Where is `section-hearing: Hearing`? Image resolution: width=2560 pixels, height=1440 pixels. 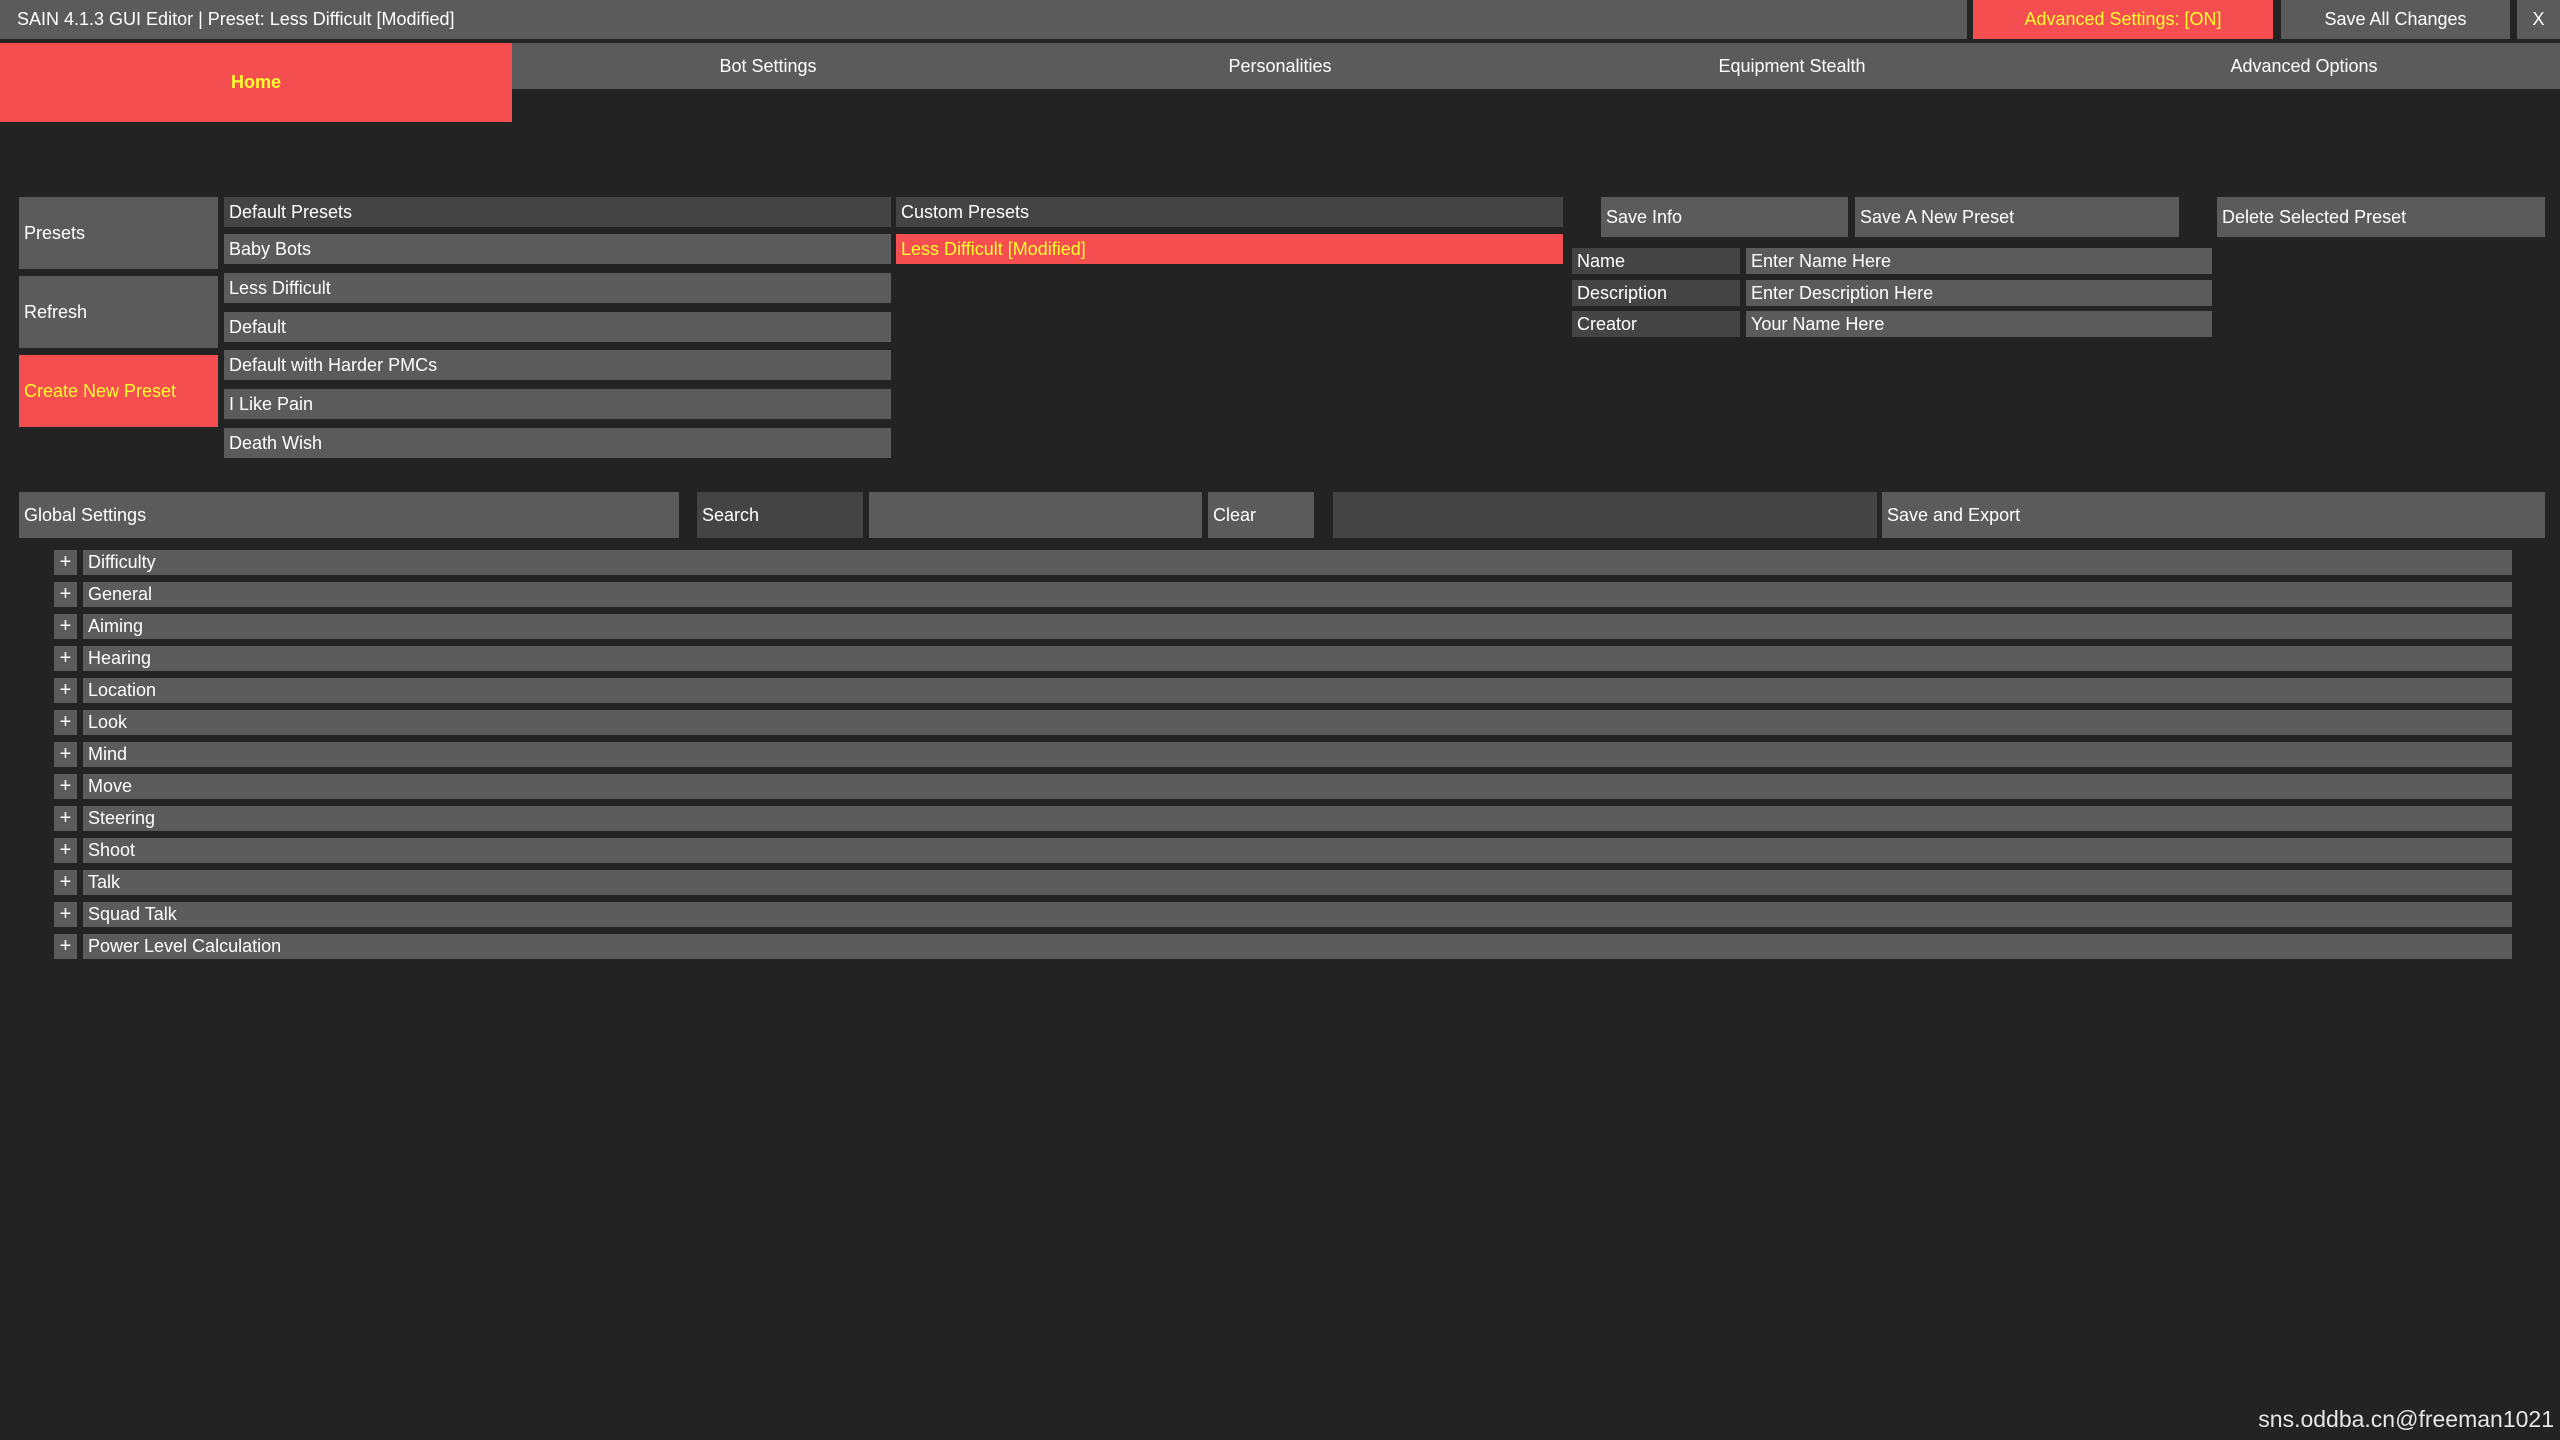 section-hearing: Hearing is located at coordinates (1297, 658).